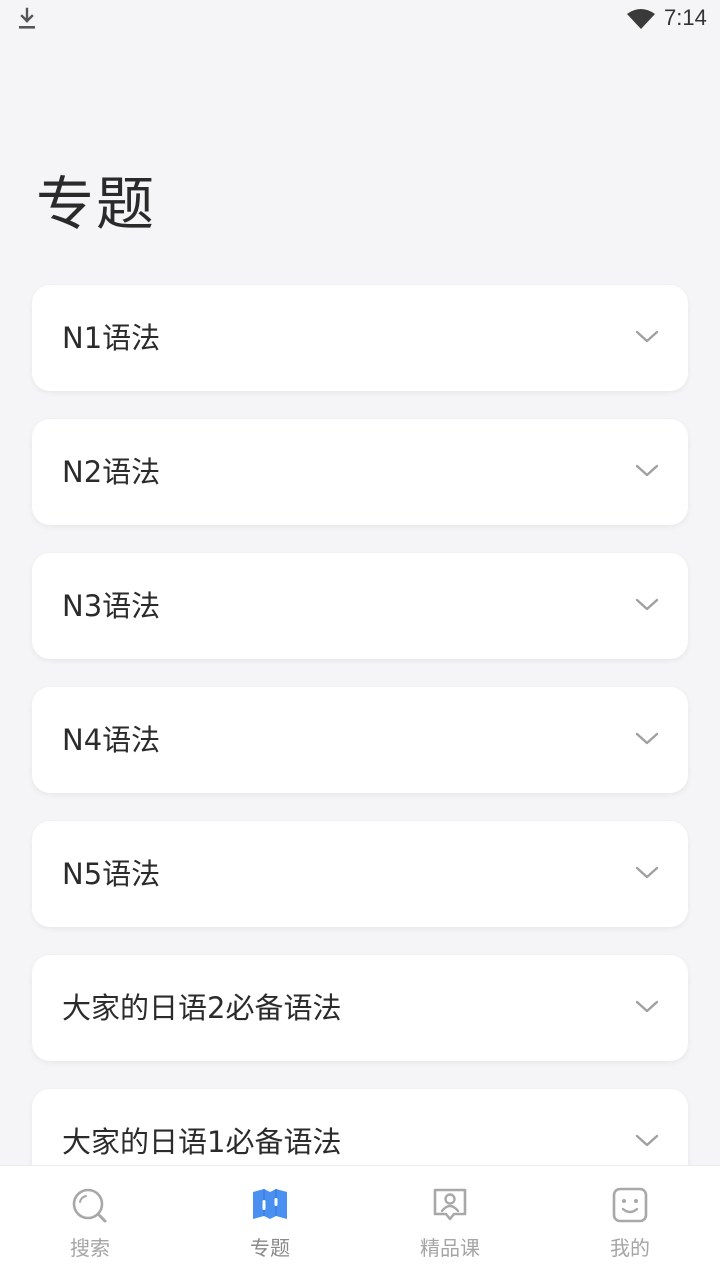  Describe the element at coordinates (111, 338) in the screenshot. I see `topic-label: N1语法` at that location.